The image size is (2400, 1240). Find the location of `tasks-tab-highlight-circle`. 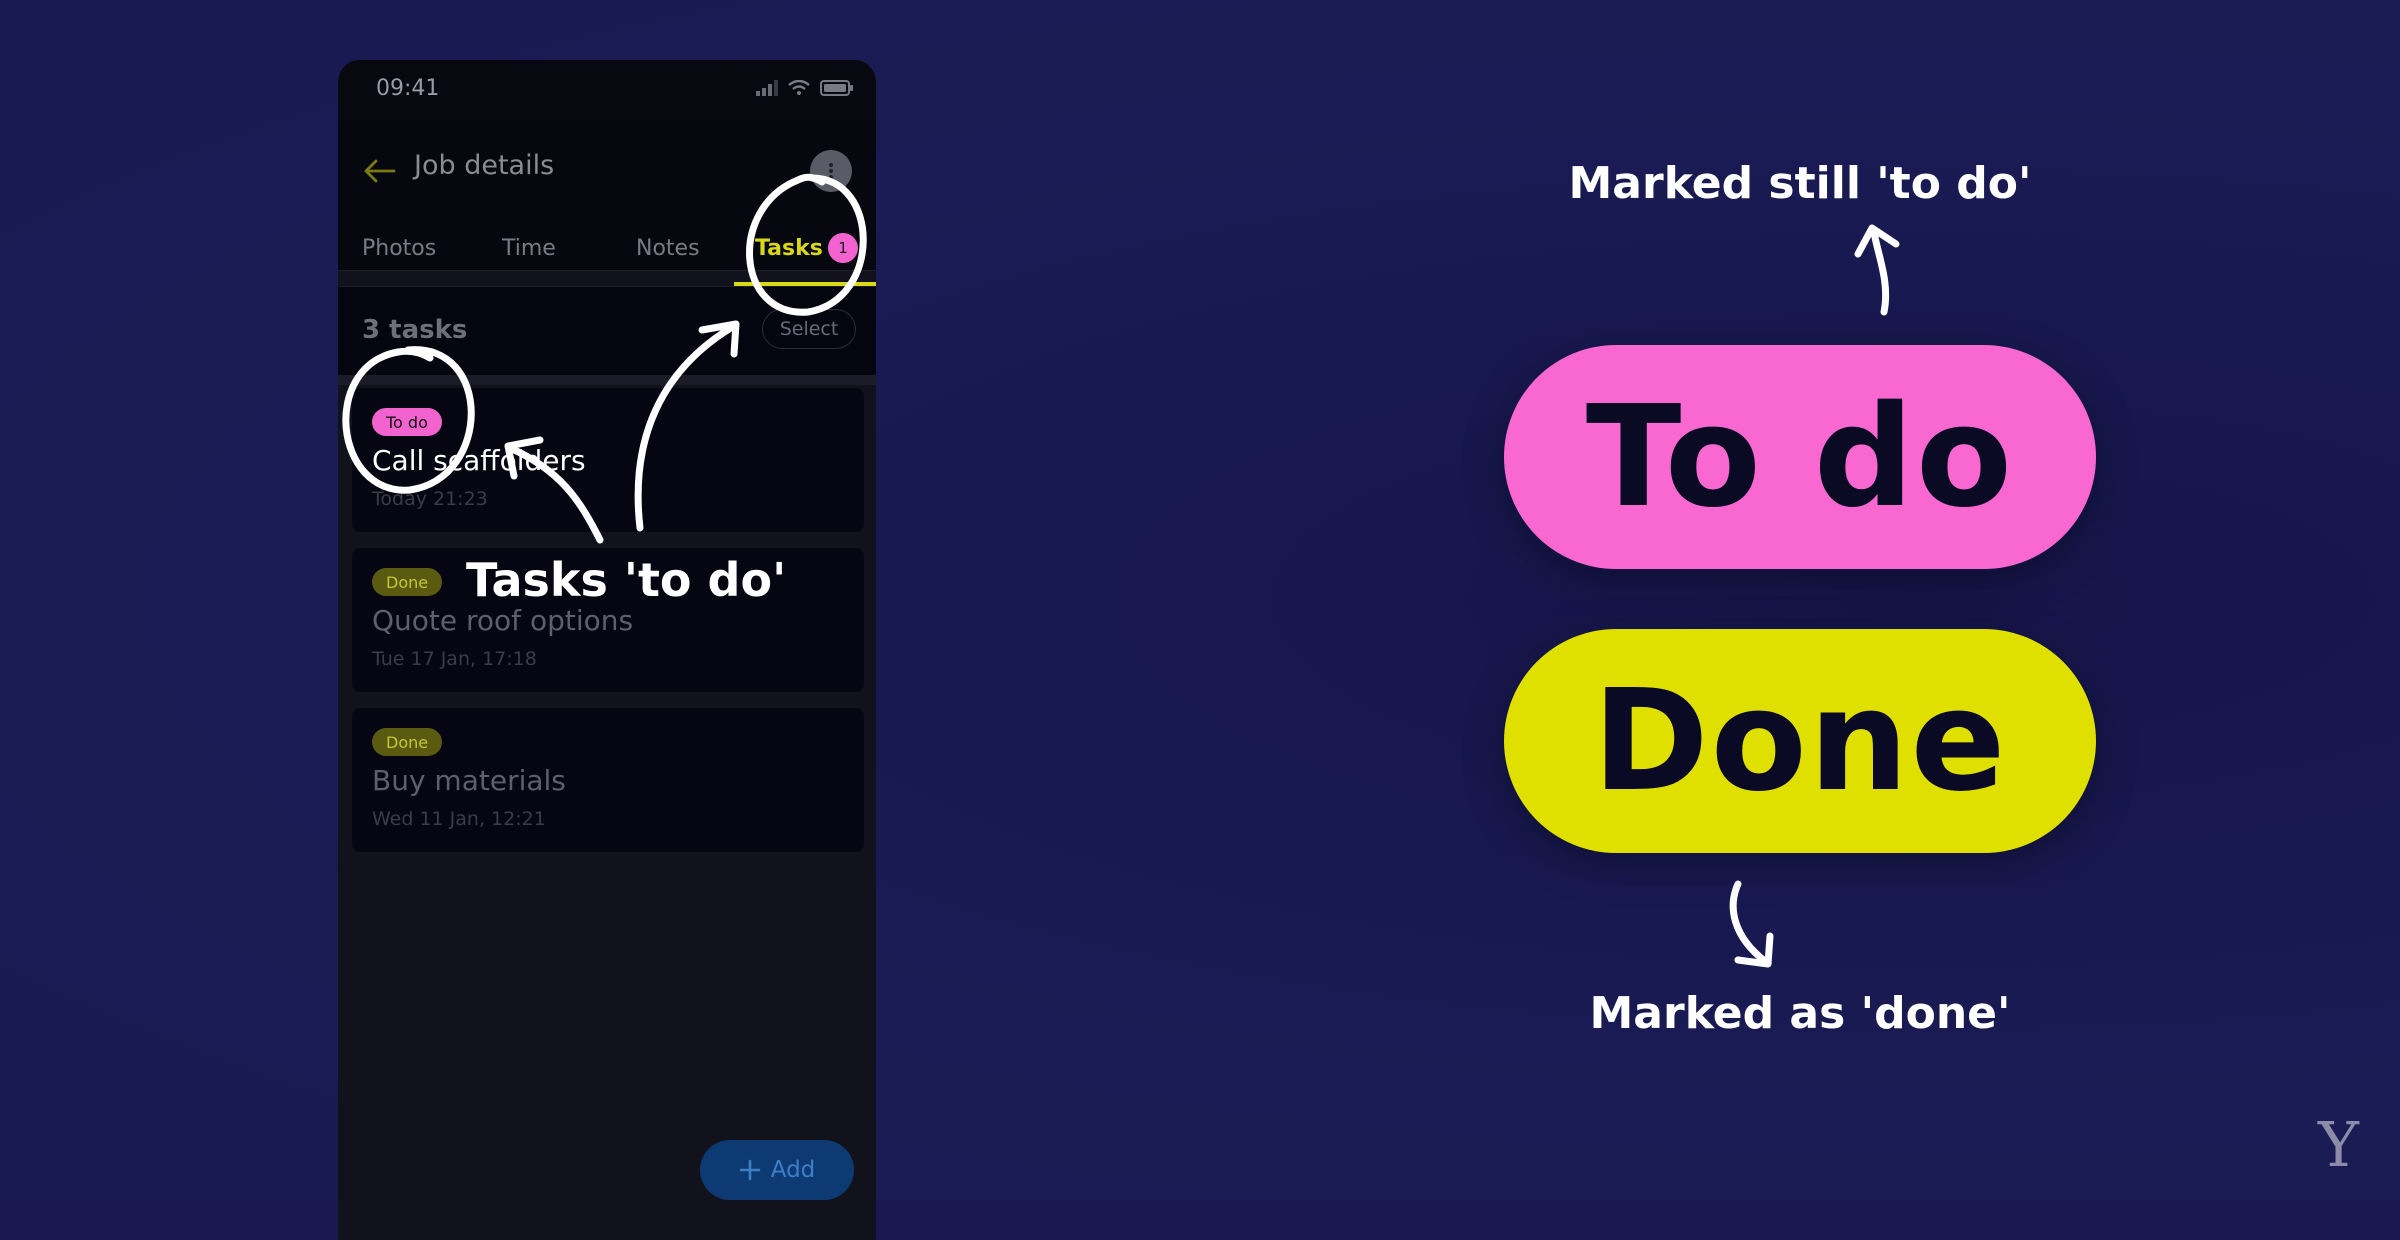

tasks-tab-highlight-circle is located at coordinates (806, 244).